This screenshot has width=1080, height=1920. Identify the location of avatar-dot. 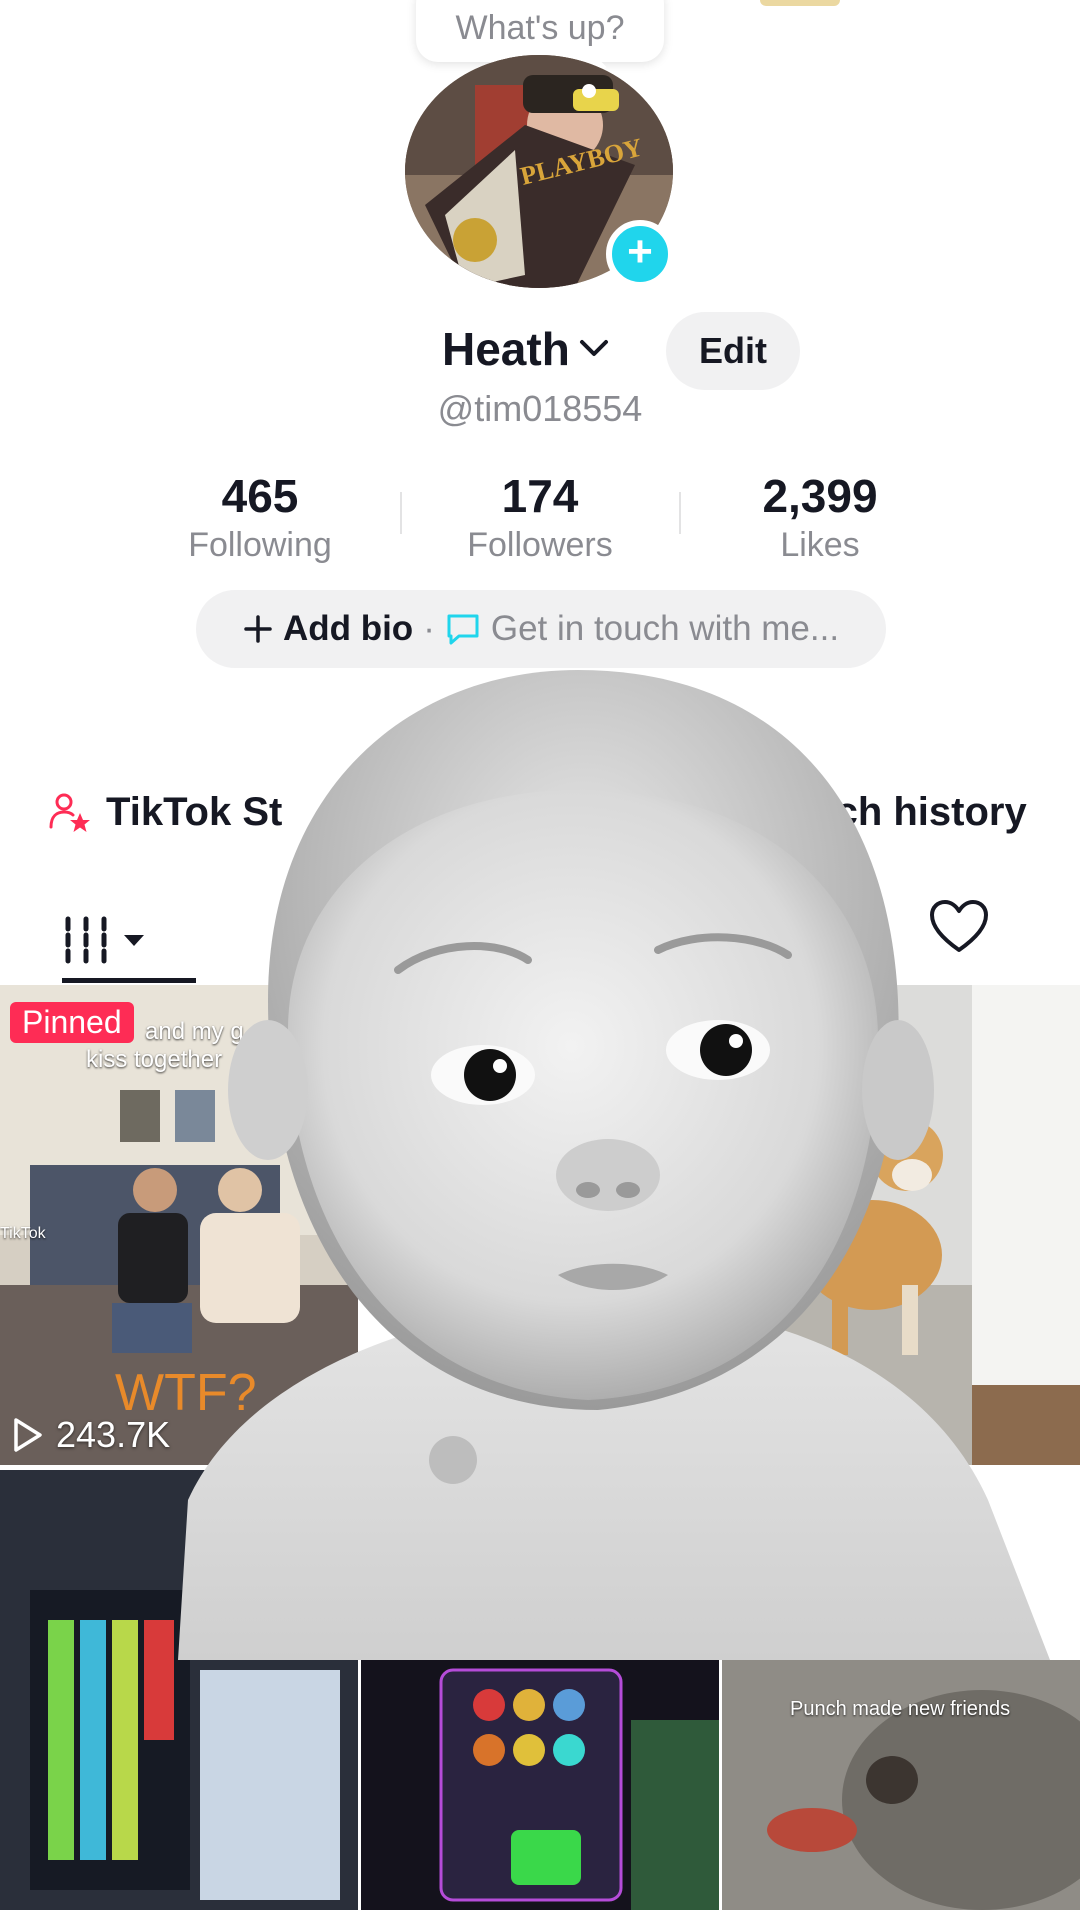
(589, 91).